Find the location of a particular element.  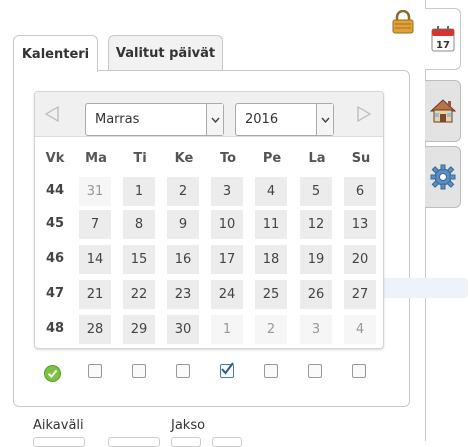

calendar-day: 11 is located at coordinates (271, 224).